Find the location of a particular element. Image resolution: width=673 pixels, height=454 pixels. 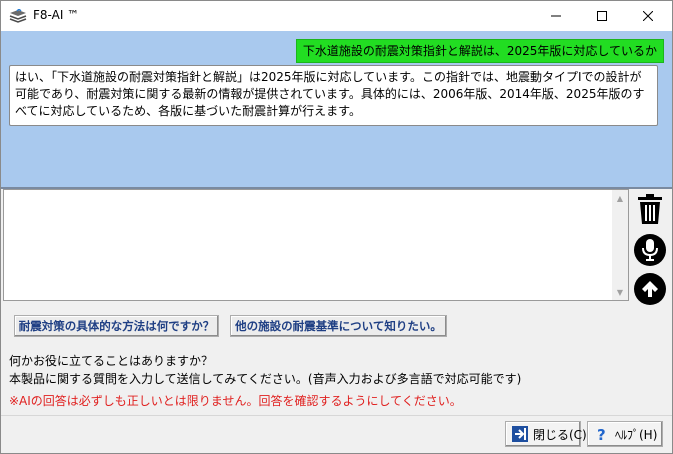

greeting-text: 何かお役に立てることはありますか？ is located at coordinates (111, 361).